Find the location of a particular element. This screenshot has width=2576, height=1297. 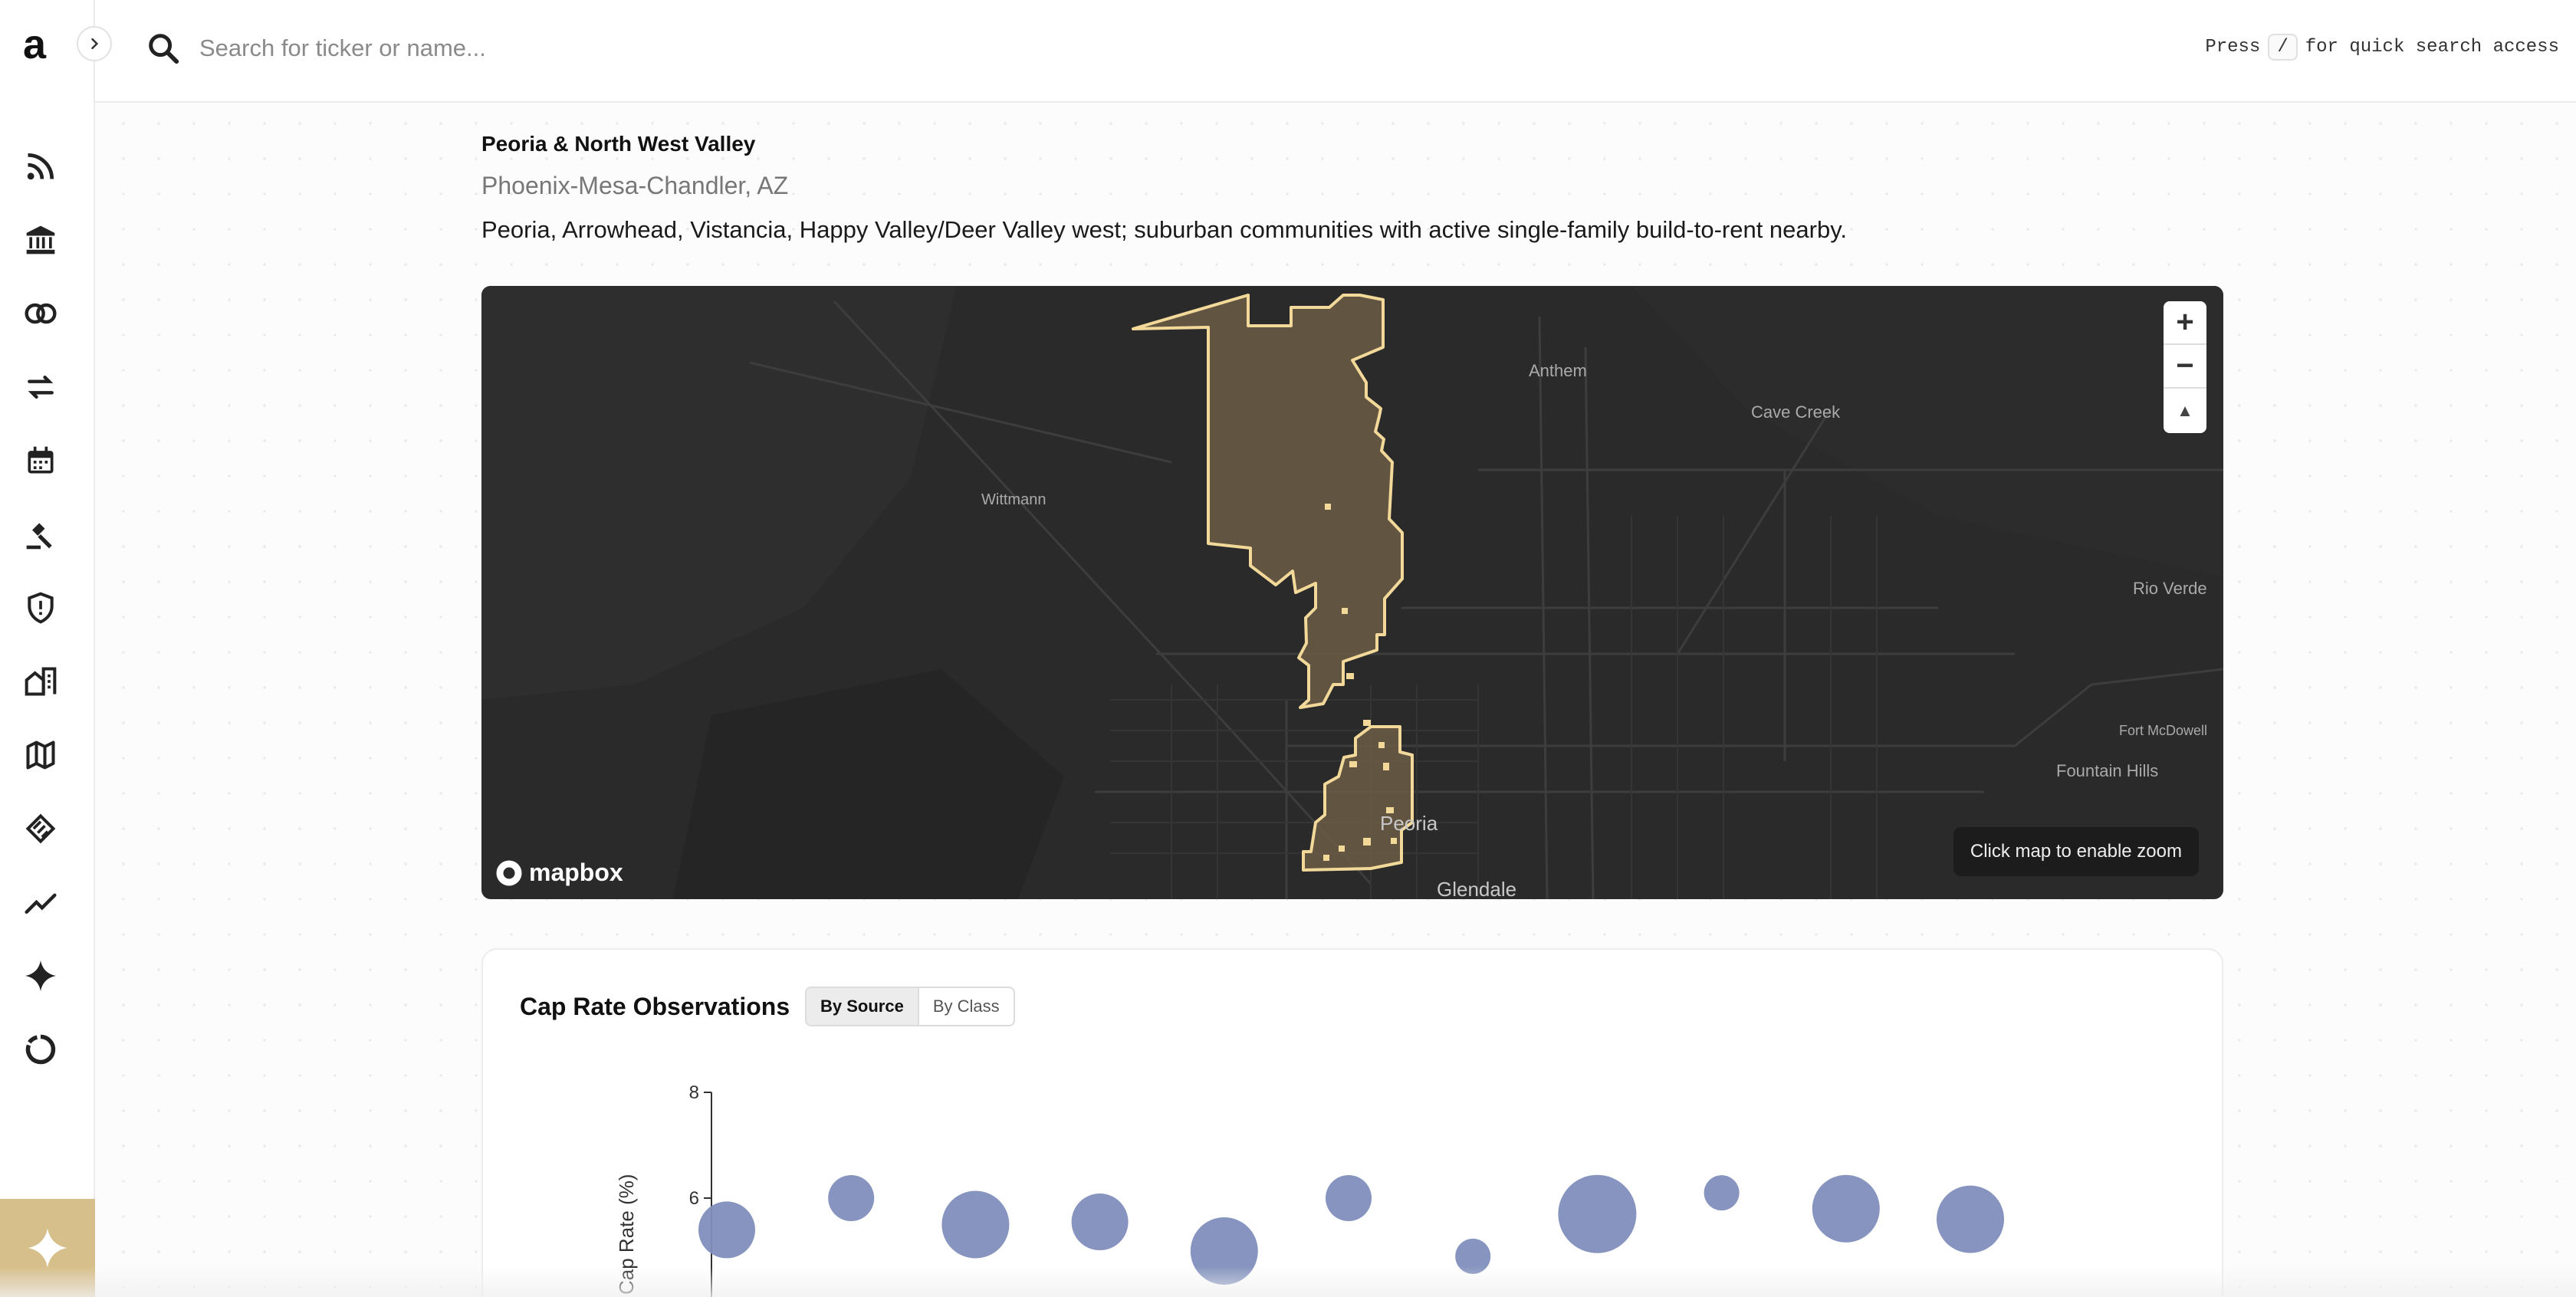

sidebar-item-calendar is located at coordinates (41, 461).